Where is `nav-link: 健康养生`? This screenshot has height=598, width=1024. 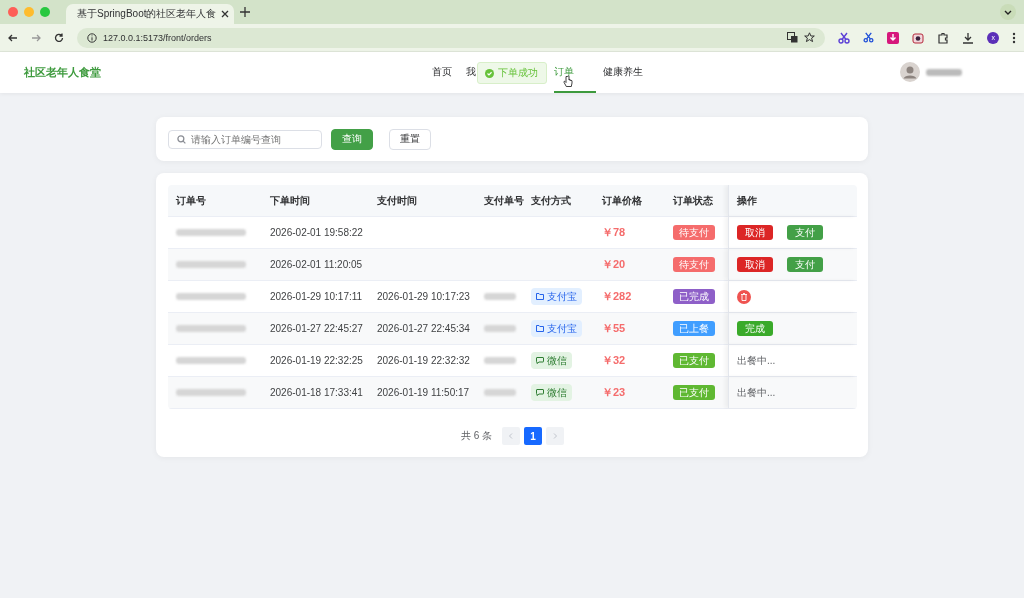 nav-link: 健康养生 is located at coordinates (623, 72).